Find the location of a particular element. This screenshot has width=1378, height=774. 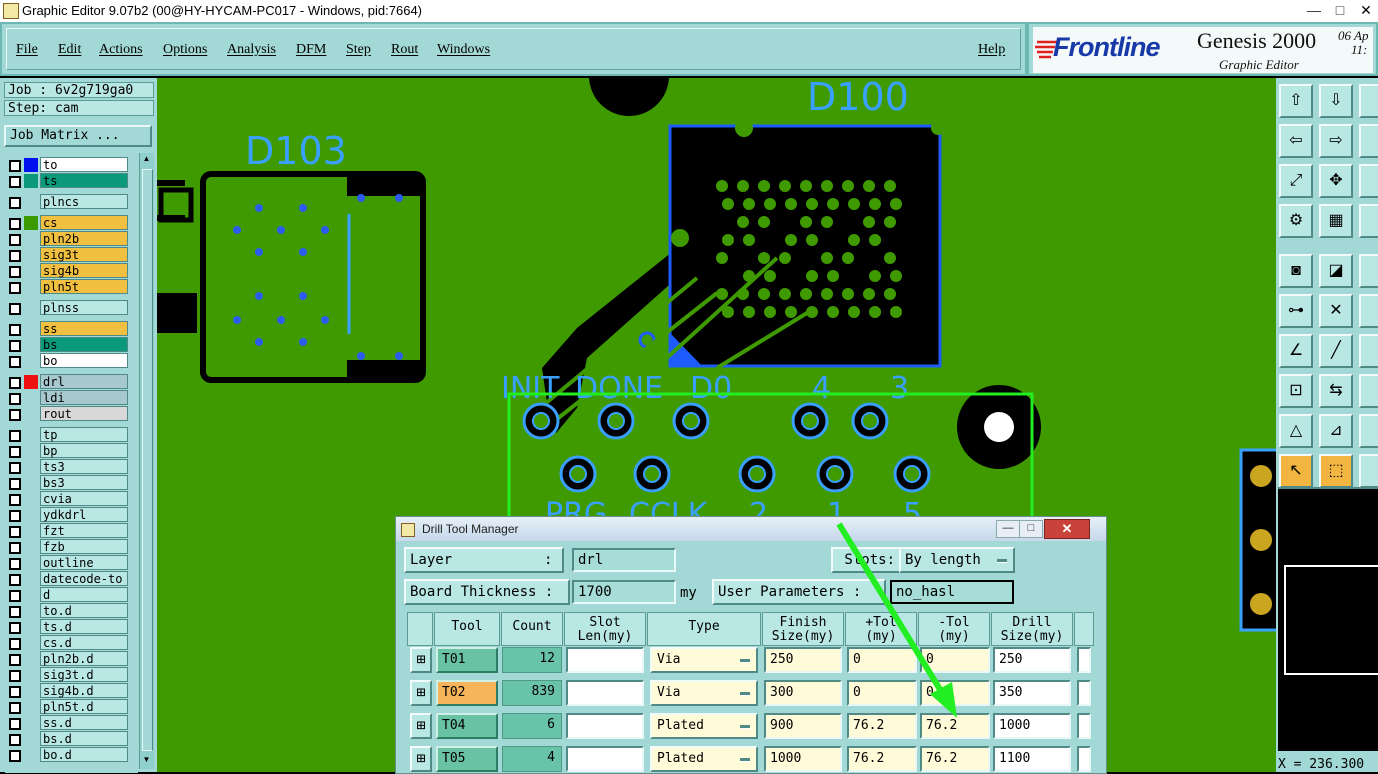

layer-row-ldi: ldi is located at coordinates (67, 398).